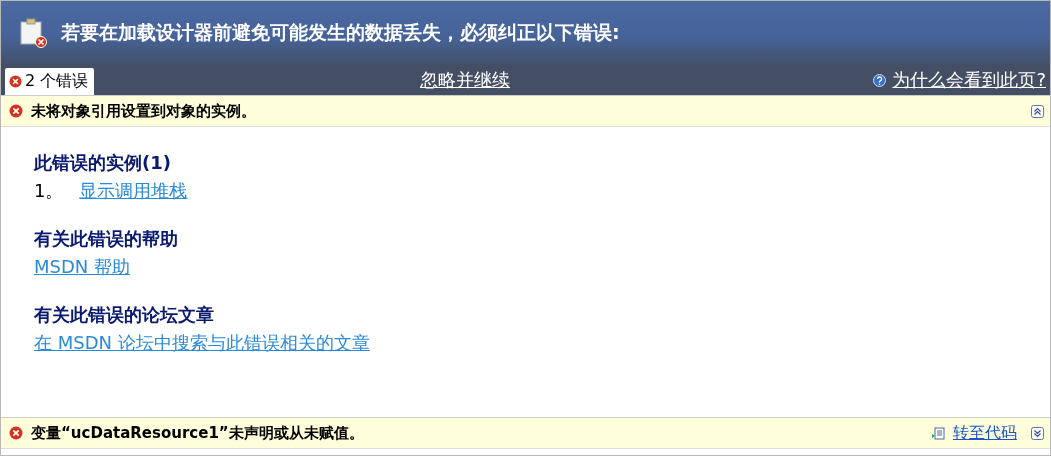 This screenshot has width=1051, height=456. What do you see at coordinates (985, 433) in the screenshot?
I see `go-to-code-link: 转至代码` at bounding box center [985, 433].